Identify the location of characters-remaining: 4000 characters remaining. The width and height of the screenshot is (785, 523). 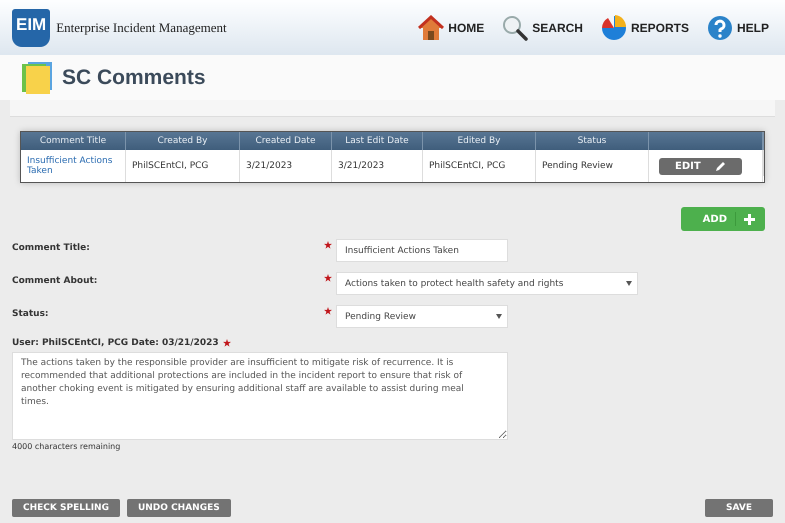
(67, 446).